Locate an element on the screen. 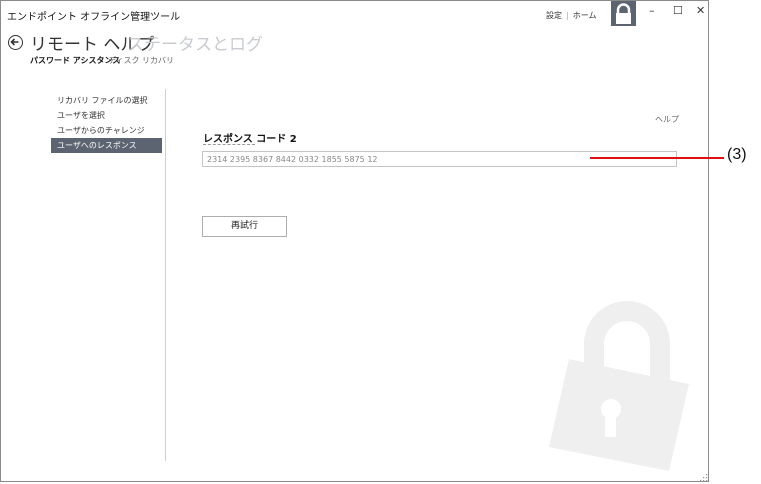 The width and height of the screenshot is (761, 484). vertical-divider is located at coordinates (165, 275).